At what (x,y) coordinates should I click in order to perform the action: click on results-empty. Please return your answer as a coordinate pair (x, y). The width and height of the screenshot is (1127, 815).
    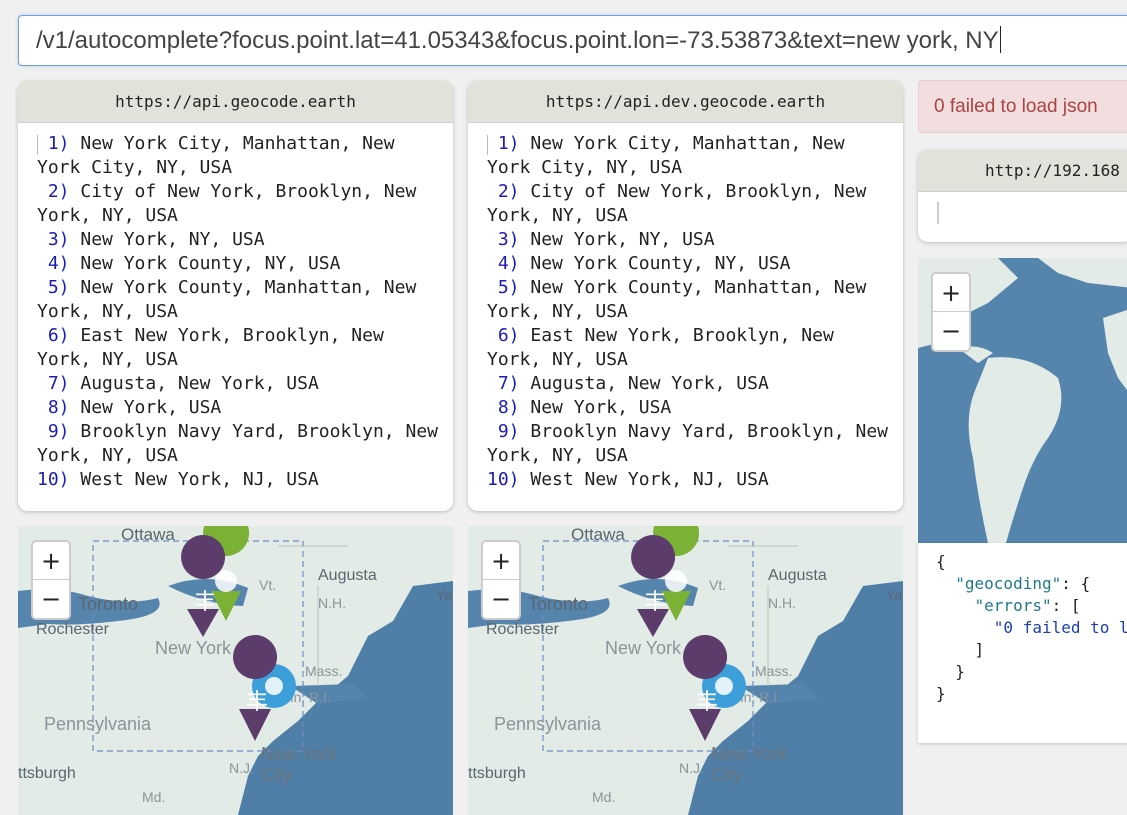
    Looking at the image, I should click on (1022, 217).